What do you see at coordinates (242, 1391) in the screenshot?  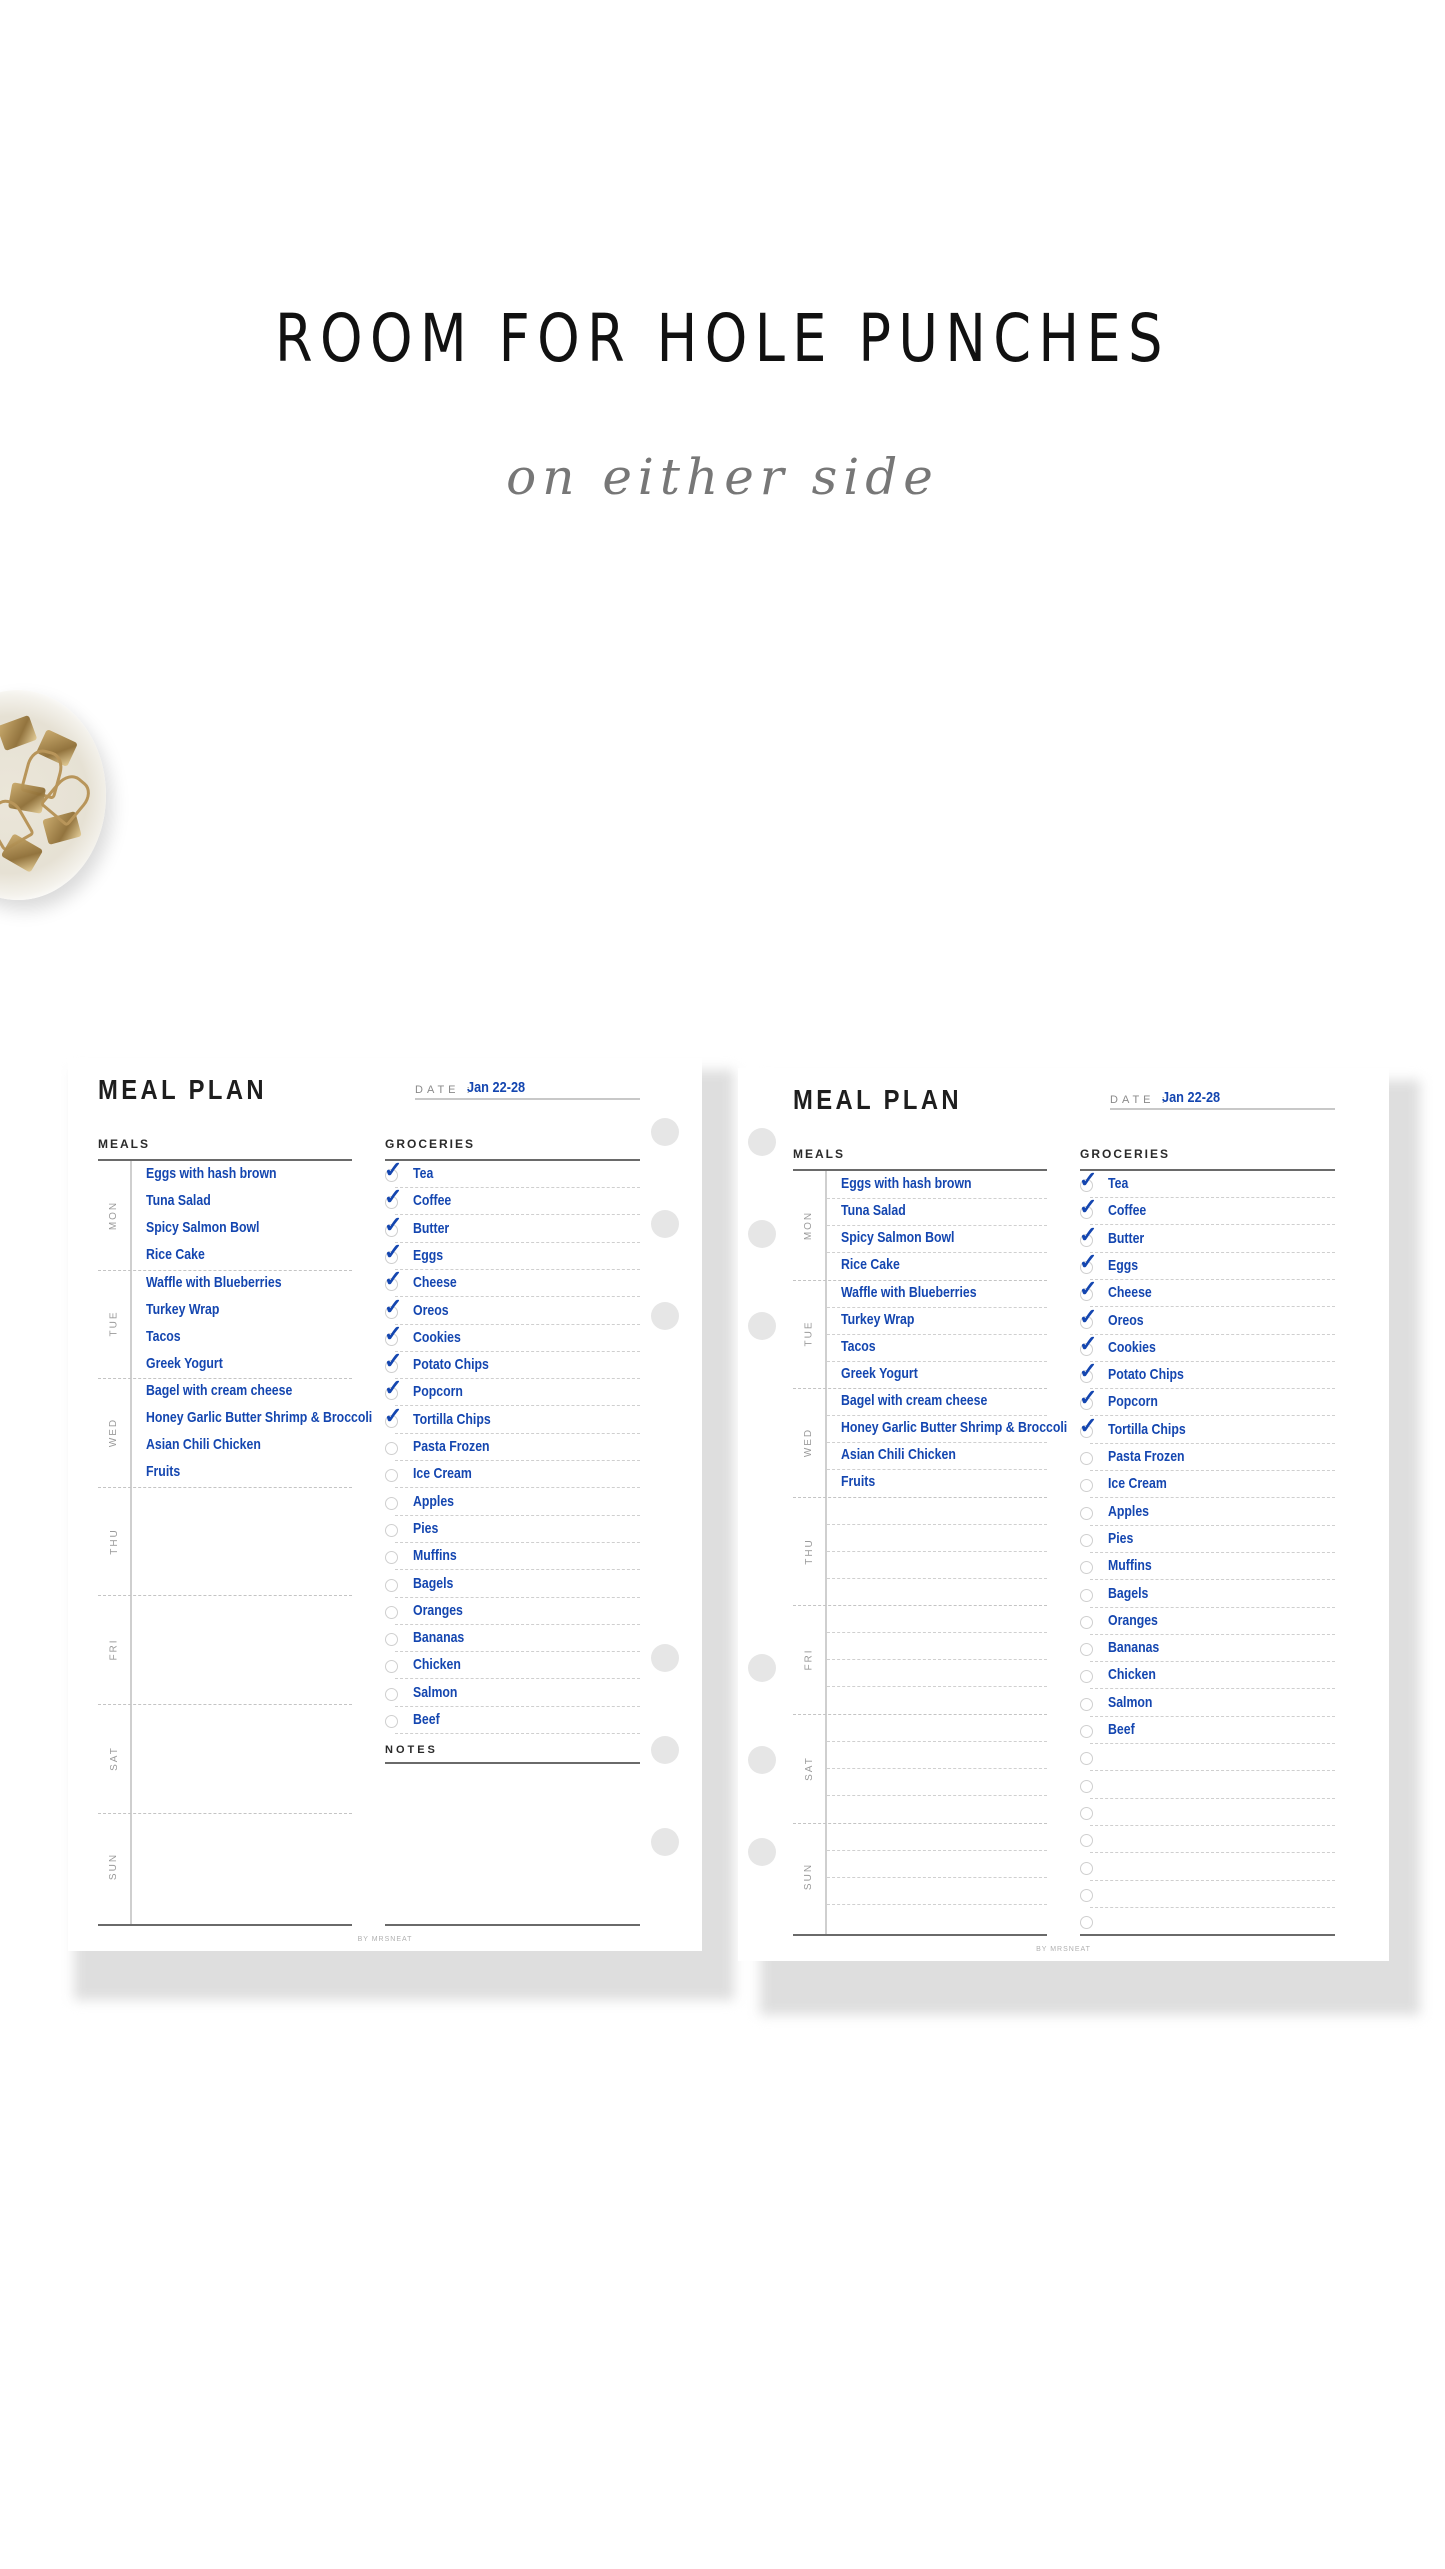 I see `meal-row: Bagel with cream cheese` at bounding box center [242, 1391].